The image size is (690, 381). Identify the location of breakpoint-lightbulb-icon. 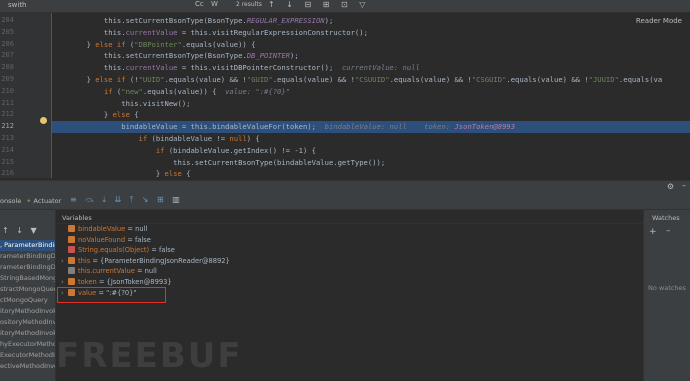
(43, 120).